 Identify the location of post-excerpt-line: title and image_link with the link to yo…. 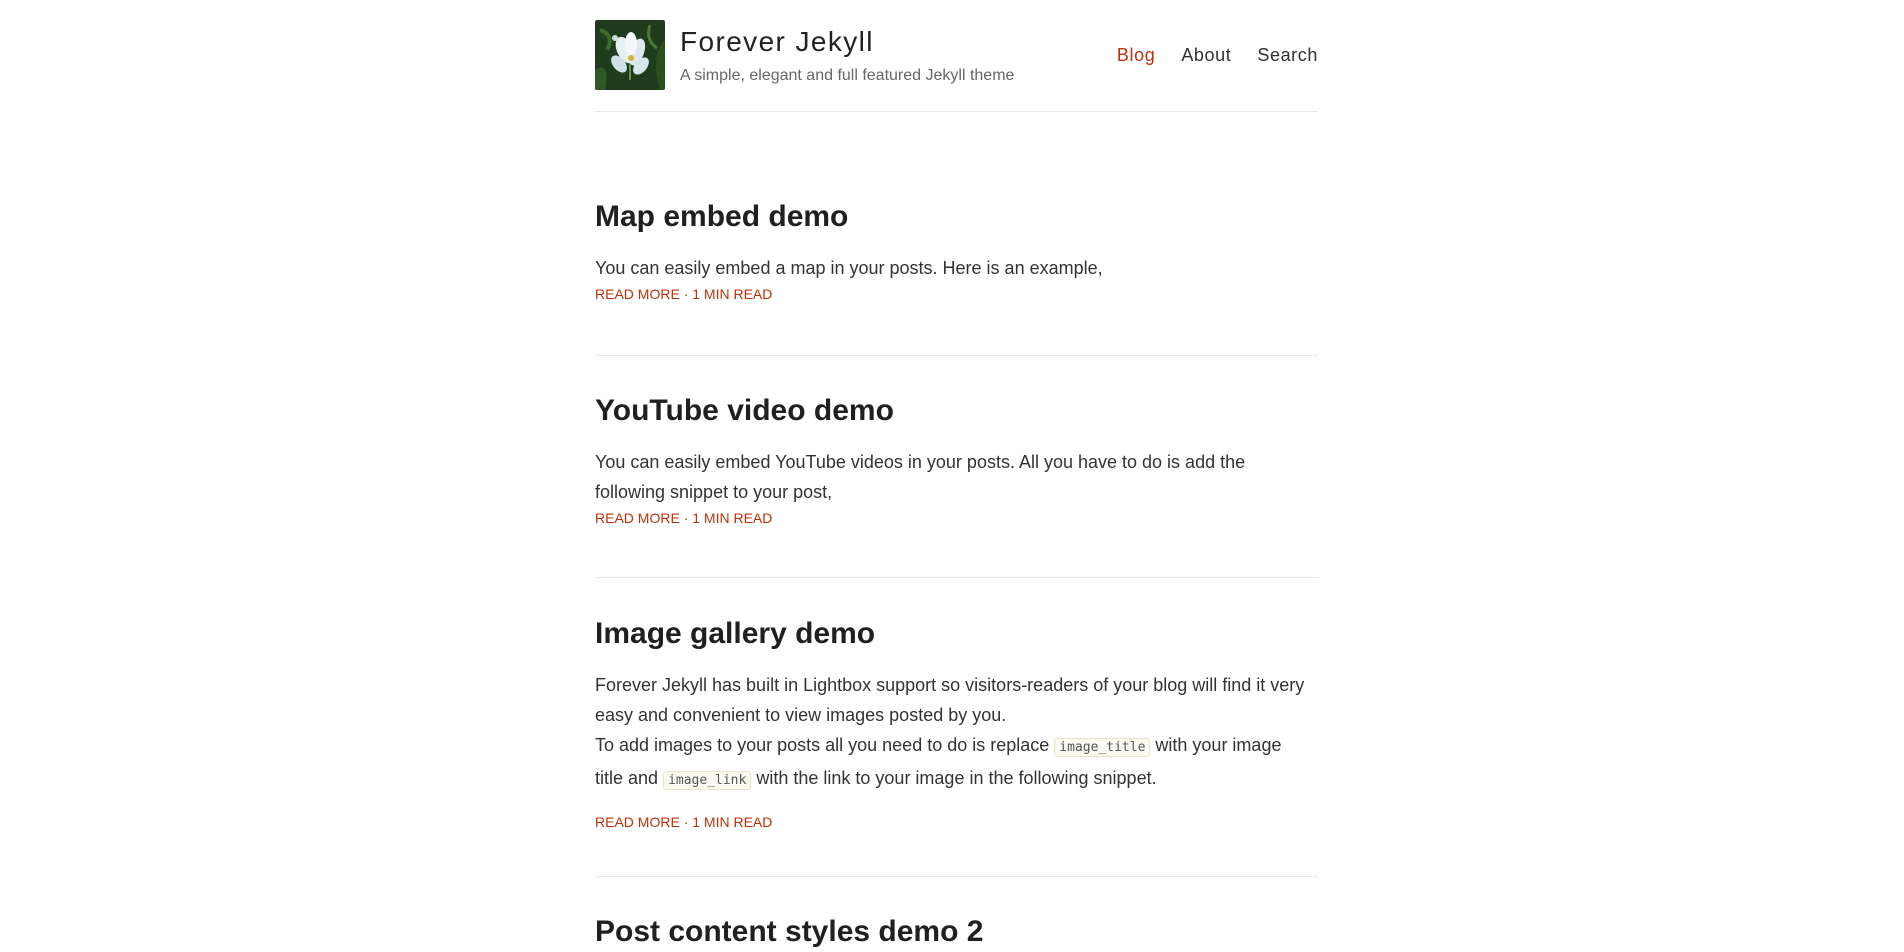
(956, 779).